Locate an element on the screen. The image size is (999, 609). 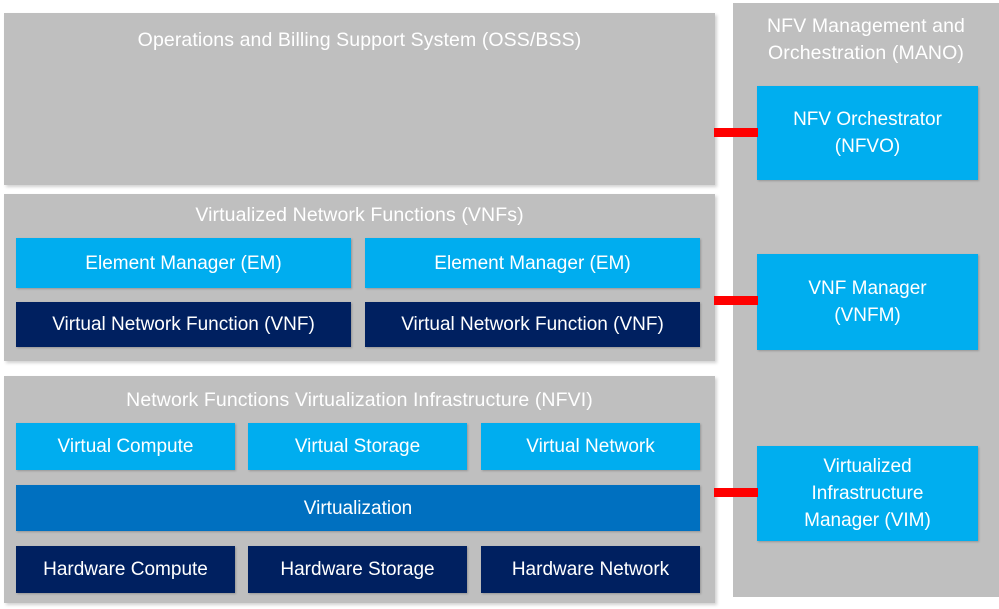
vnf-manager-box: VNF Manager (VNFM) is located at coordinates (867, 302).